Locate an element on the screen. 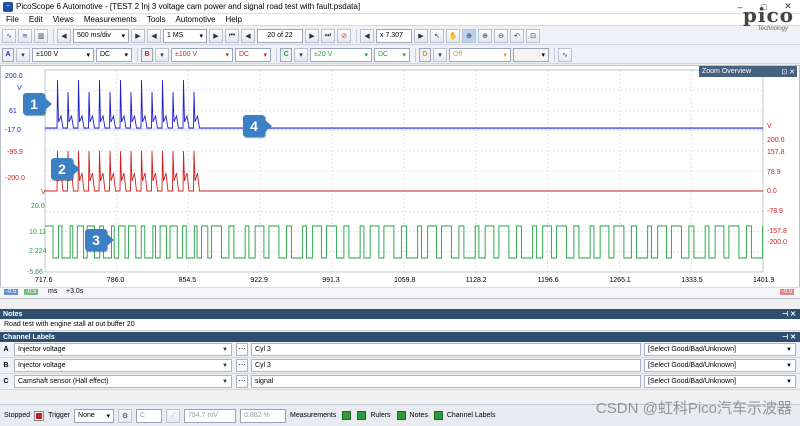 The width and height of the screenshot is (800, 426). add-measurement-button is located at coordinates (346, 415).